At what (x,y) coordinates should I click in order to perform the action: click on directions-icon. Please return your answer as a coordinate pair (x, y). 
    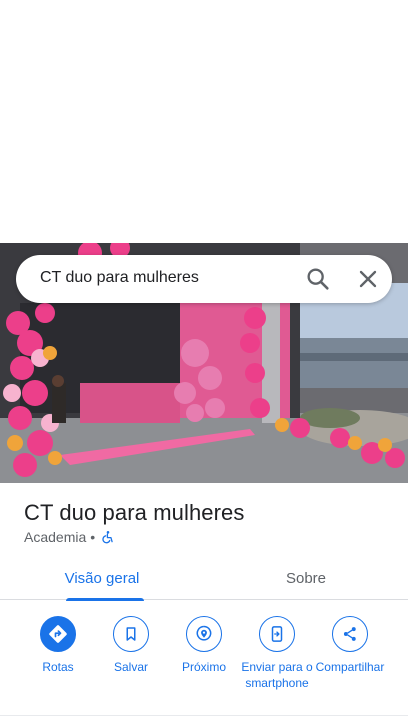
    Looking at the image, I should click on (58, 634).